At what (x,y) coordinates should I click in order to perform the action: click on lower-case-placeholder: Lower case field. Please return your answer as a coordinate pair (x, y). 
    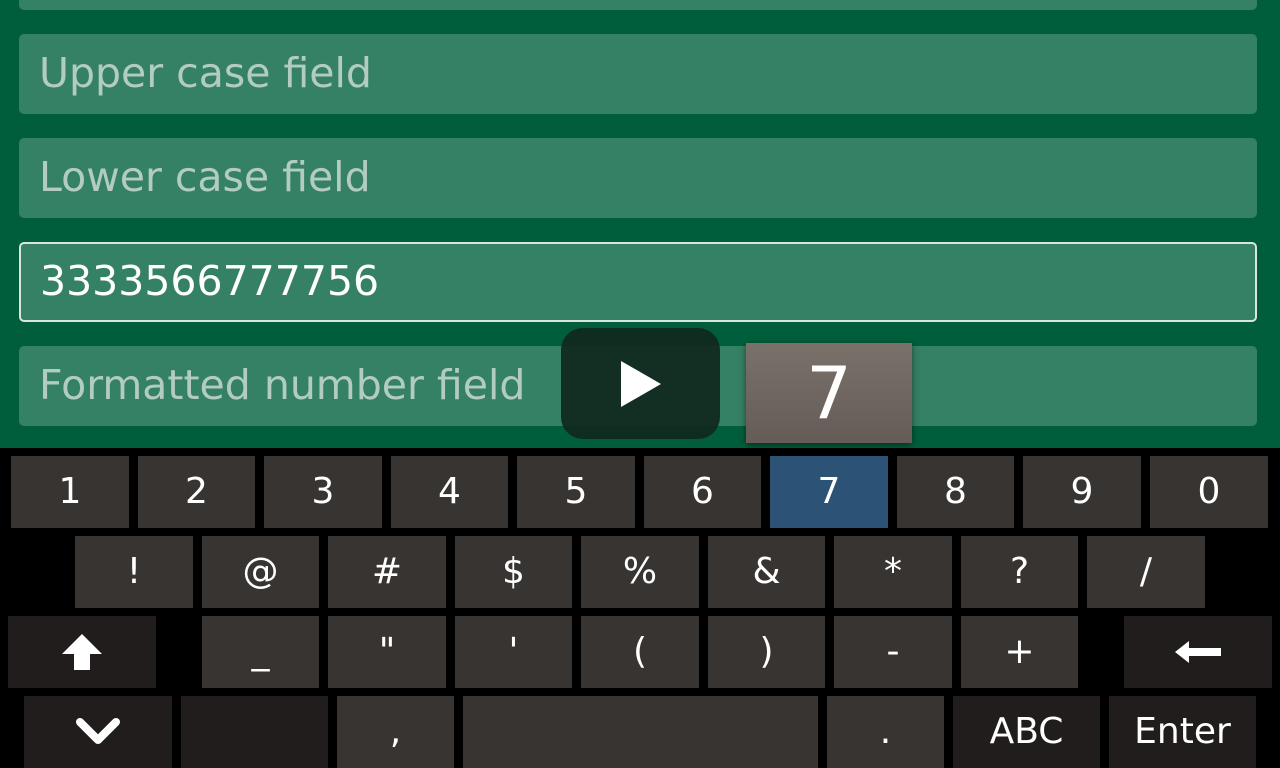
    Looking at the image, I should click on (205, 177).